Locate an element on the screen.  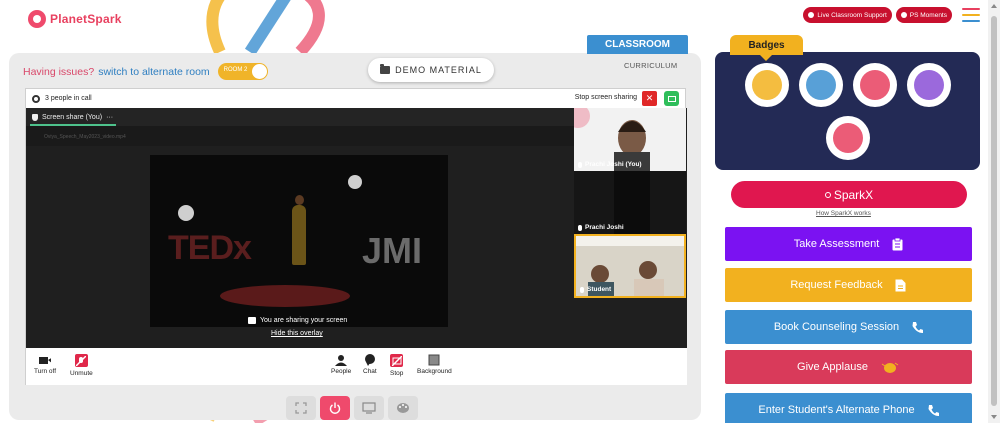
mic-icon is located at coordinates (582, 289).